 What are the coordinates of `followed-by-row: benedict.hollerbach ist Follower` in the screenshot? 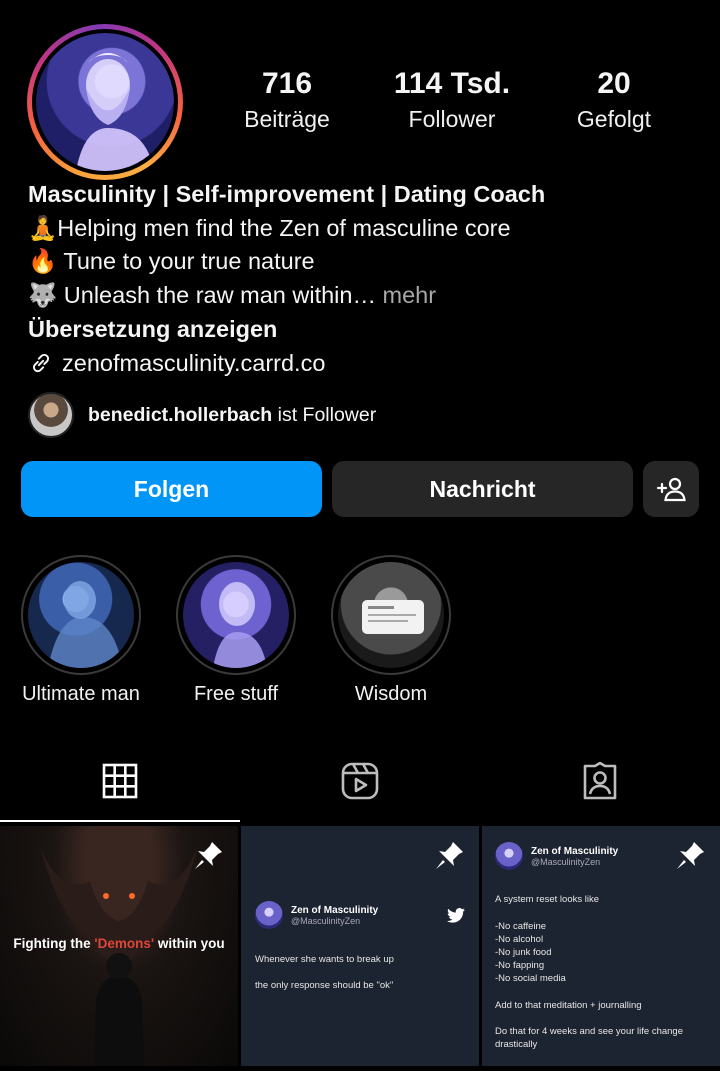 It's located at (202, 415).